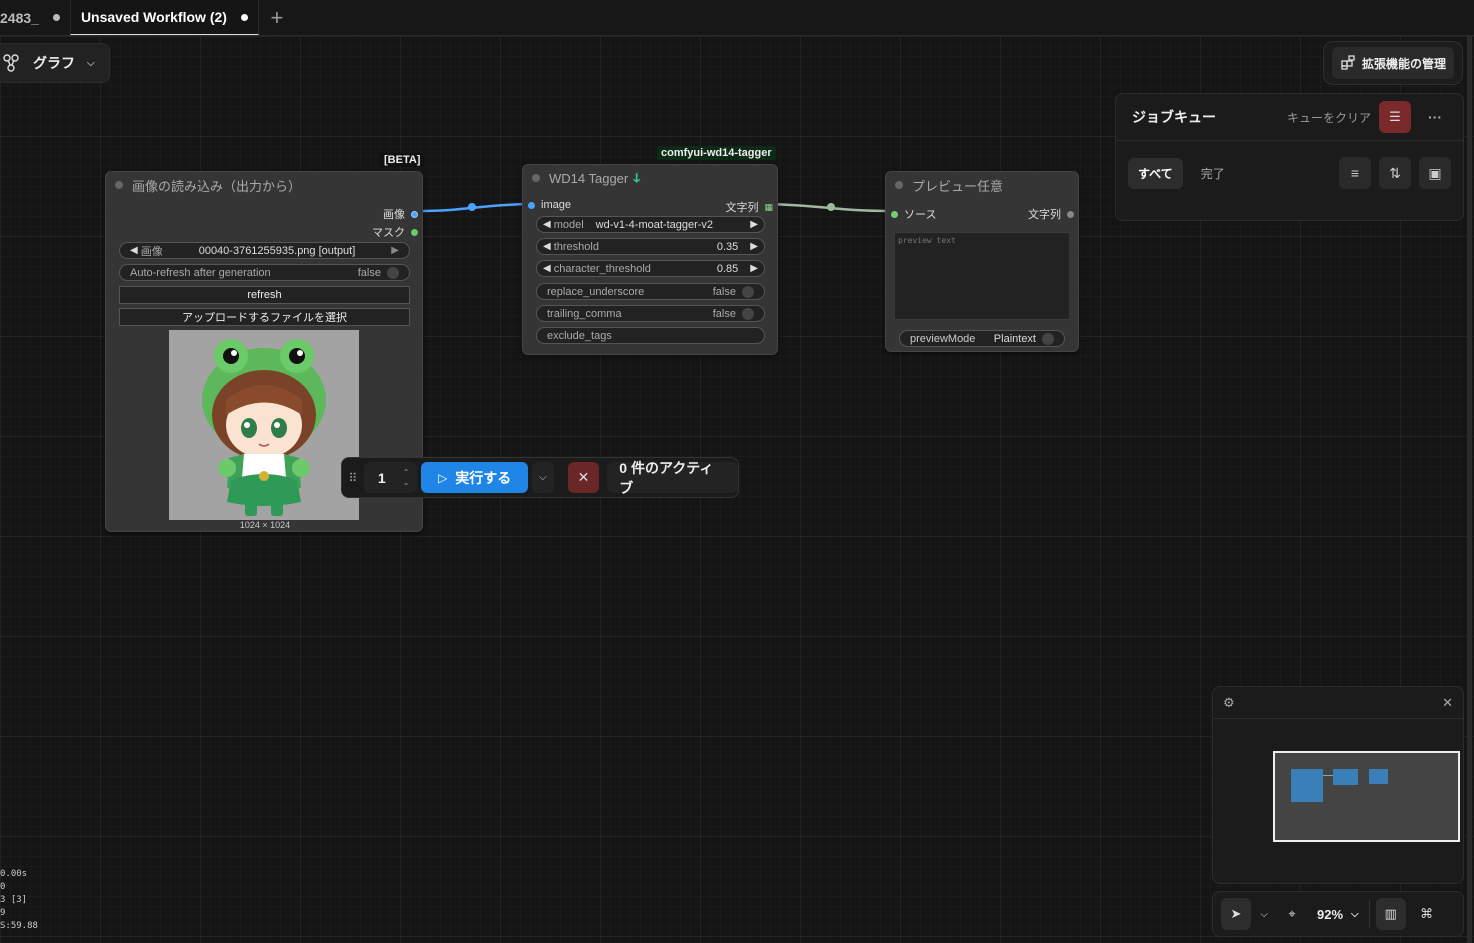 The width and height of the screenshot is (1474, 943). I want to click on play-icon: ▷, so click(443, 477).